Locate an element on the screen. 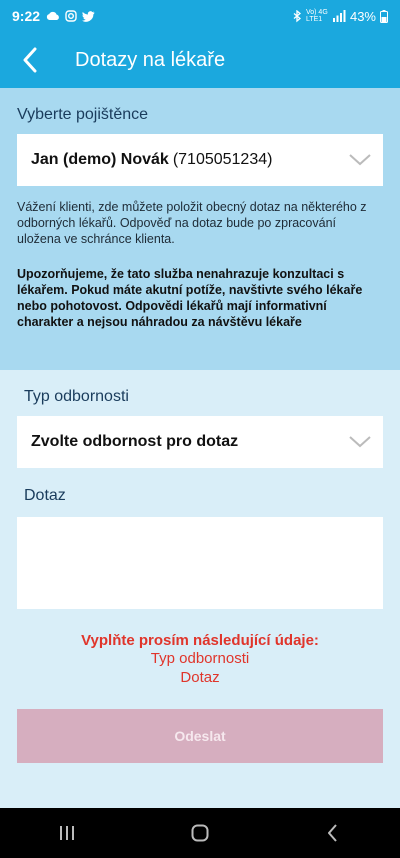 The height and width of the screenshot is (858, 400). submit-button: Odeslat is located at coordinates (200, 736).